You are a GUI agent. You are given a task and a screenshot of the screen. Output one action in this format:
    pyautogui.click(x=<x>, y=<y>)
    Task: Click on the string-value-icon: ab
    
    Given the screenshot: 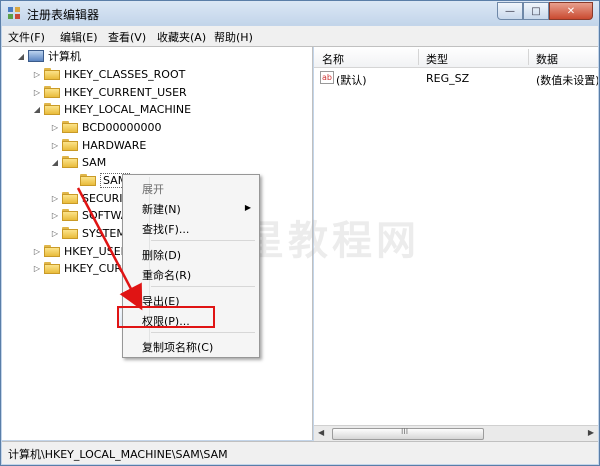 What is the action you would take?
    pyautogui.click(x=327, y=77)
    